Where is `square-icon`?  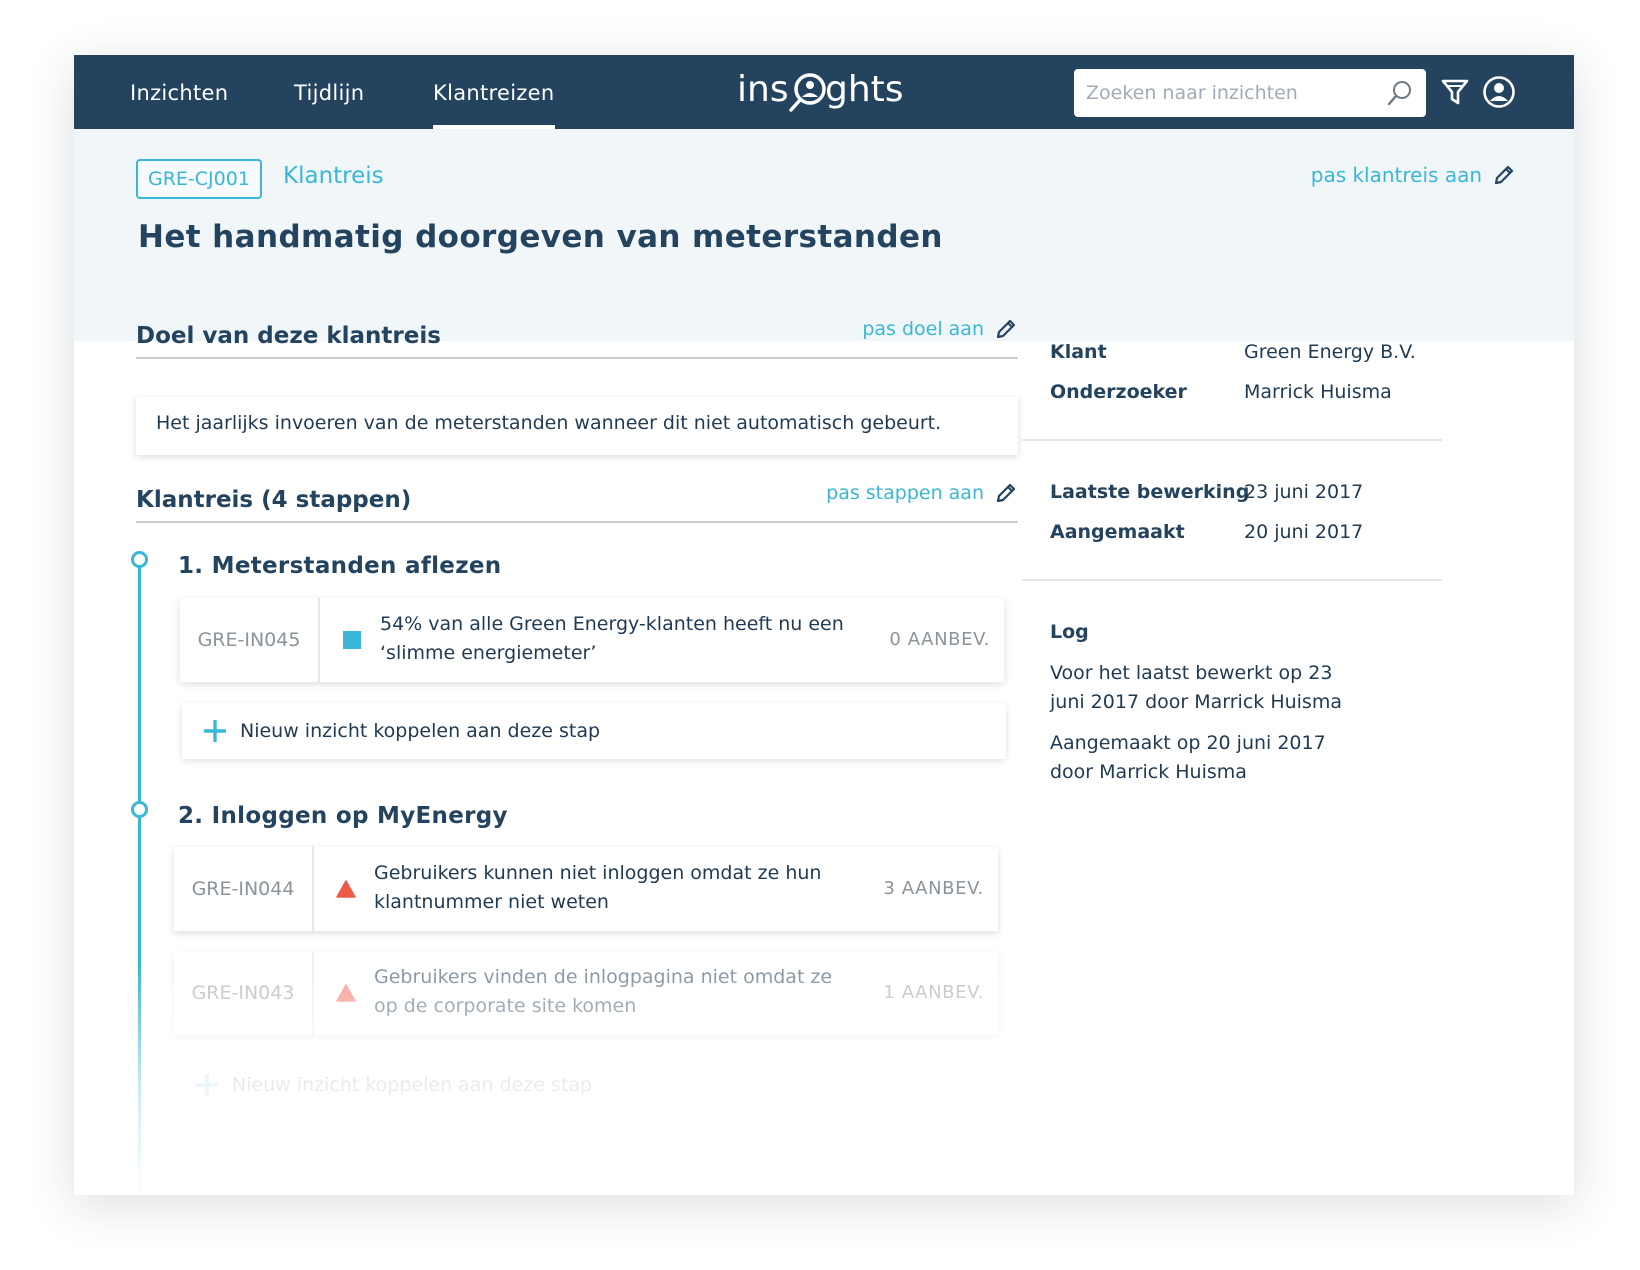
square-icon is located at coordinates (352, 640).